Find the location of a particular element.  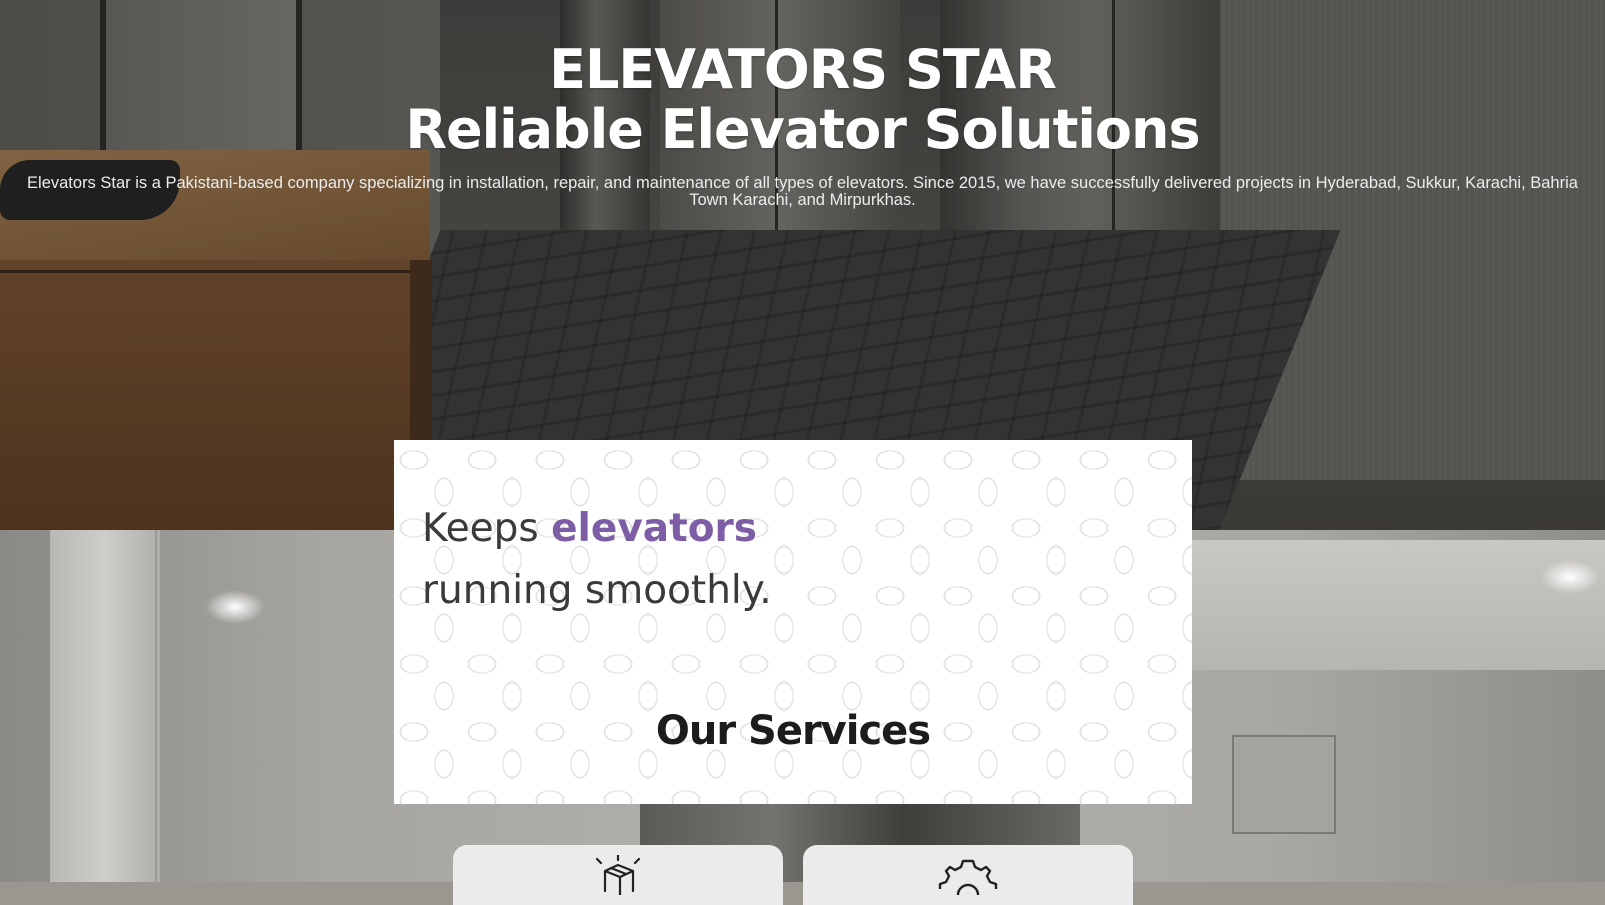

hero-title-line2: Reliable Elevator Solutions is located at coordinates (802, 129).